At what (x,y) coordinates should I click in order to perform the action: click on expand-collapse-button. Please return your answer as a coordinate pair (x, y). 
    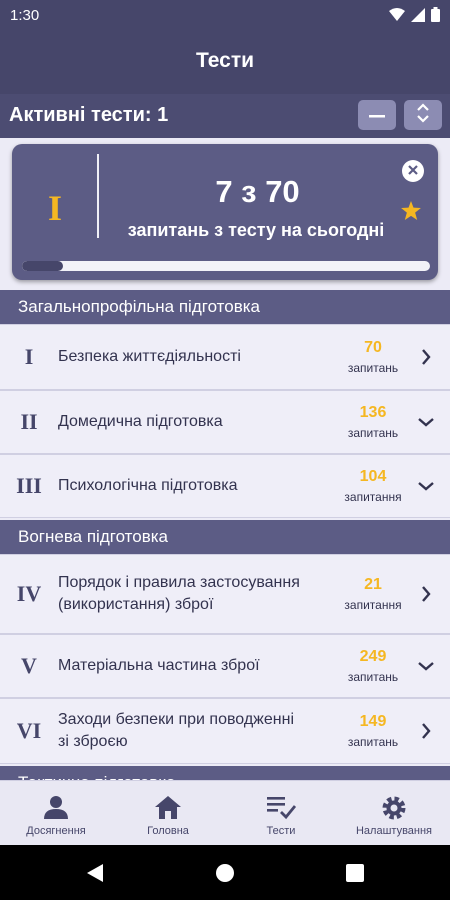
    Looking at the image, I should click on (423, 115).